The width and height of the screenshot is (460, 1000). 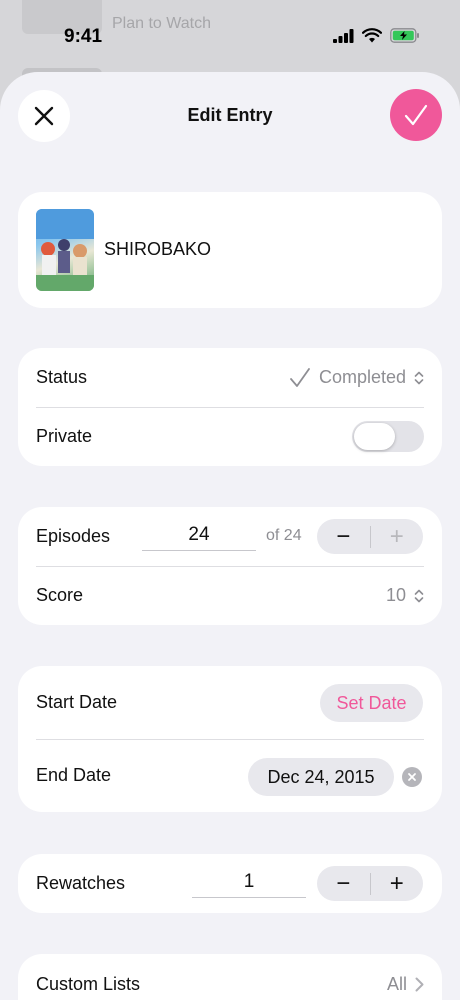 I want to click on rewatches-input: 1, so click(x=249, y=884).